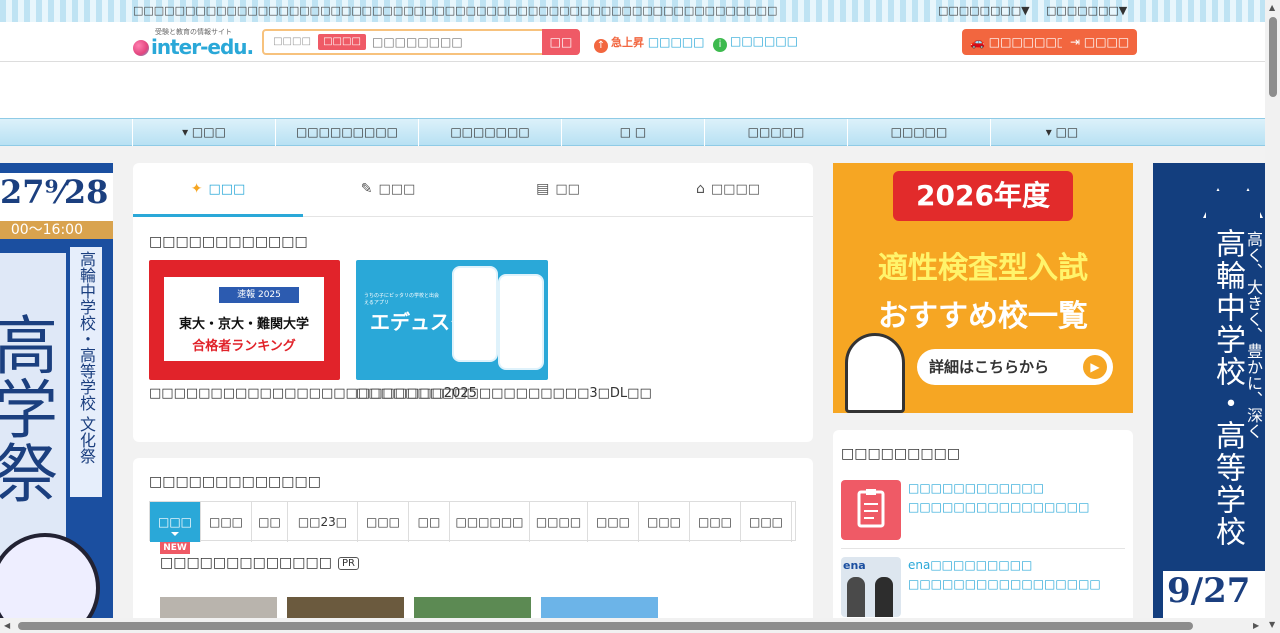 Image resolution: width=1280 pixels, height=633 pixels. I want to click on scroll-left-icon: ◀, so click(7, 625).